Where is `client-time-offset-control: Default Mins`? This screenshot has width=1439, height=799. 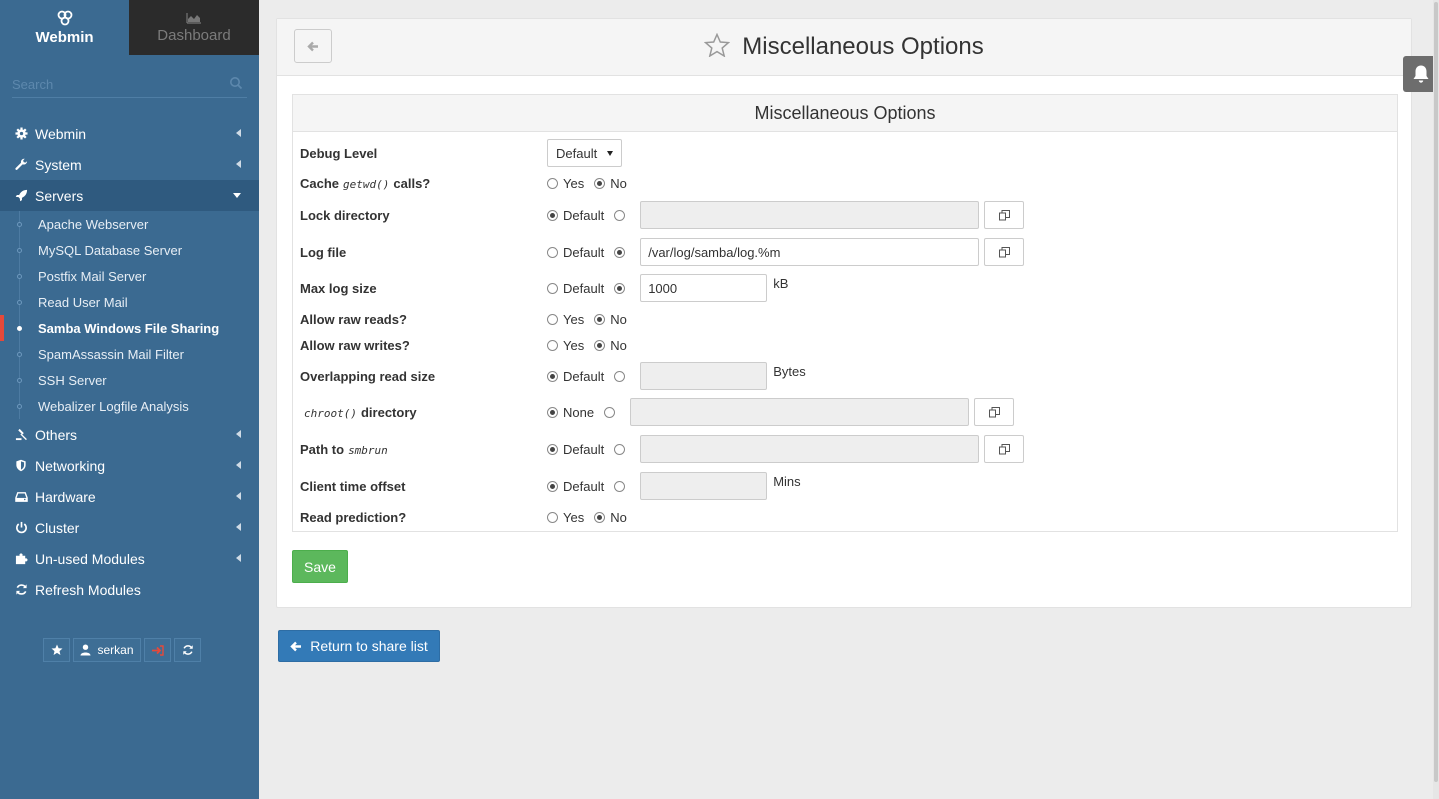
client-time-offset-control: Default Mins is located at coordinates (674, 486).